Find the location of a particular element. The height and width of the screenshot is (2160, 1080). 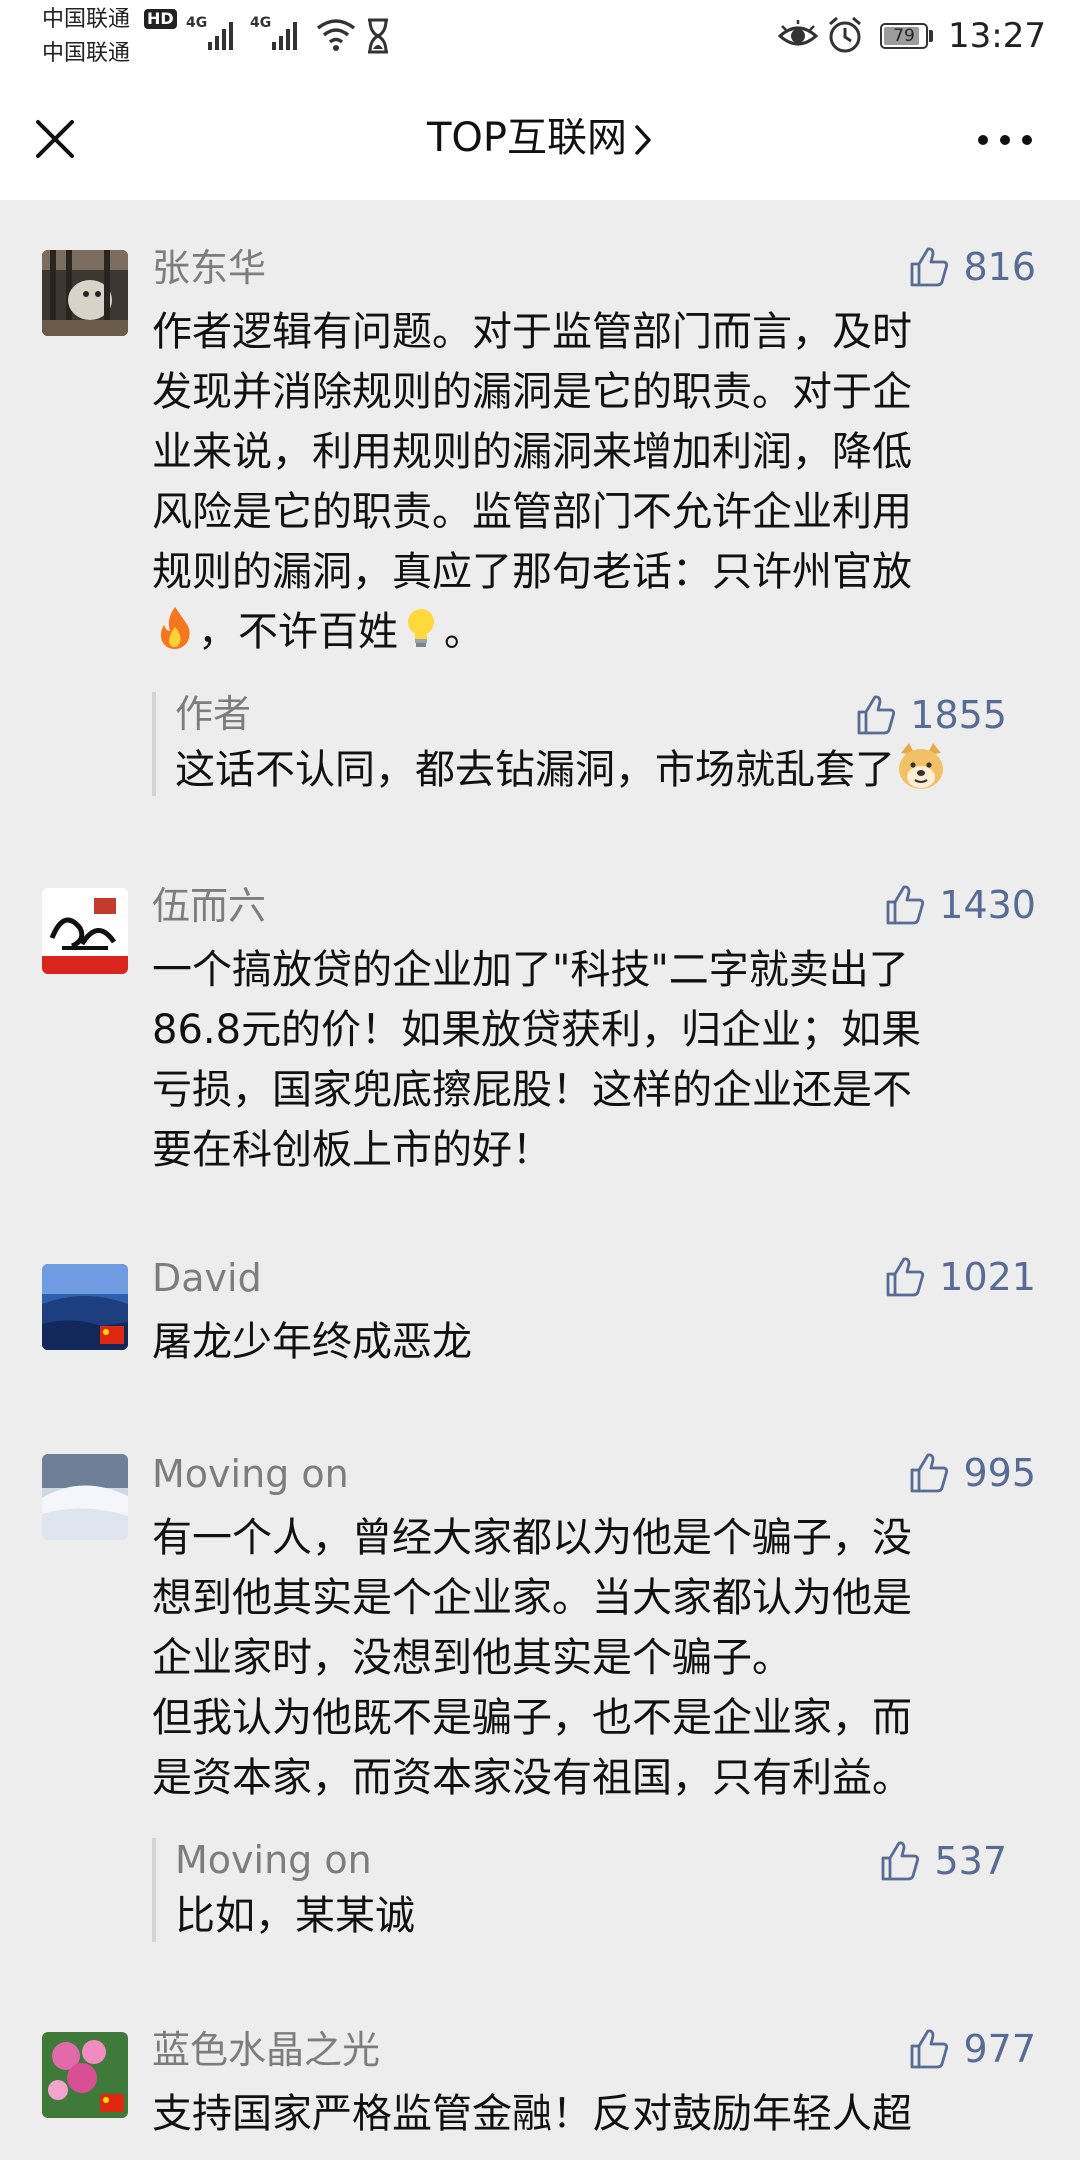

reply-author: 作者 is located at coordinates (213, 714).